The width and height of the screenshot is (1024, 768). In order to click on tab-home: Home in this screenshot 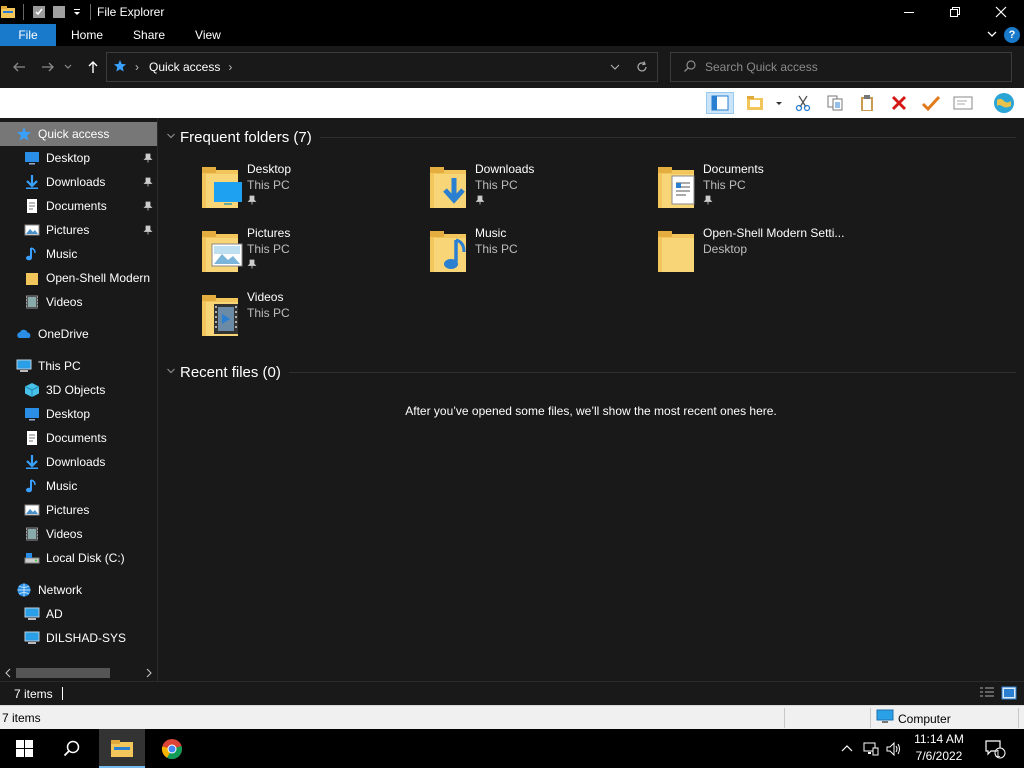, I will do `click(87, 35)`.